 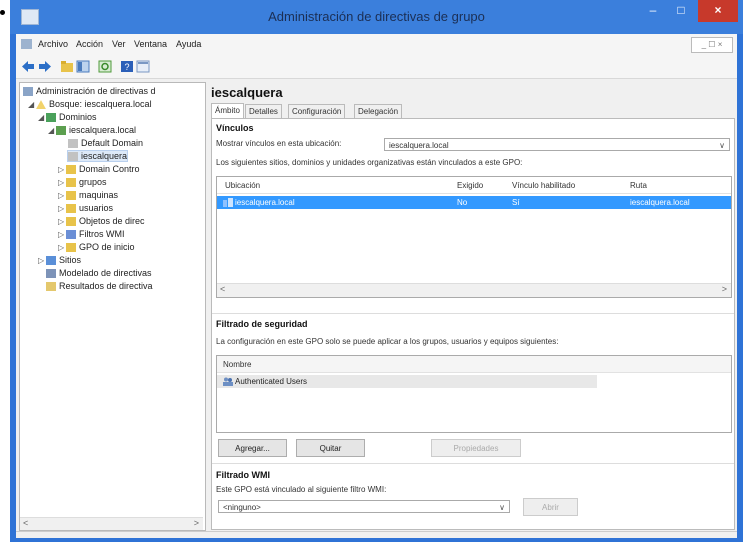 I want to click on users-group-icon, so click(x=228, y=382).